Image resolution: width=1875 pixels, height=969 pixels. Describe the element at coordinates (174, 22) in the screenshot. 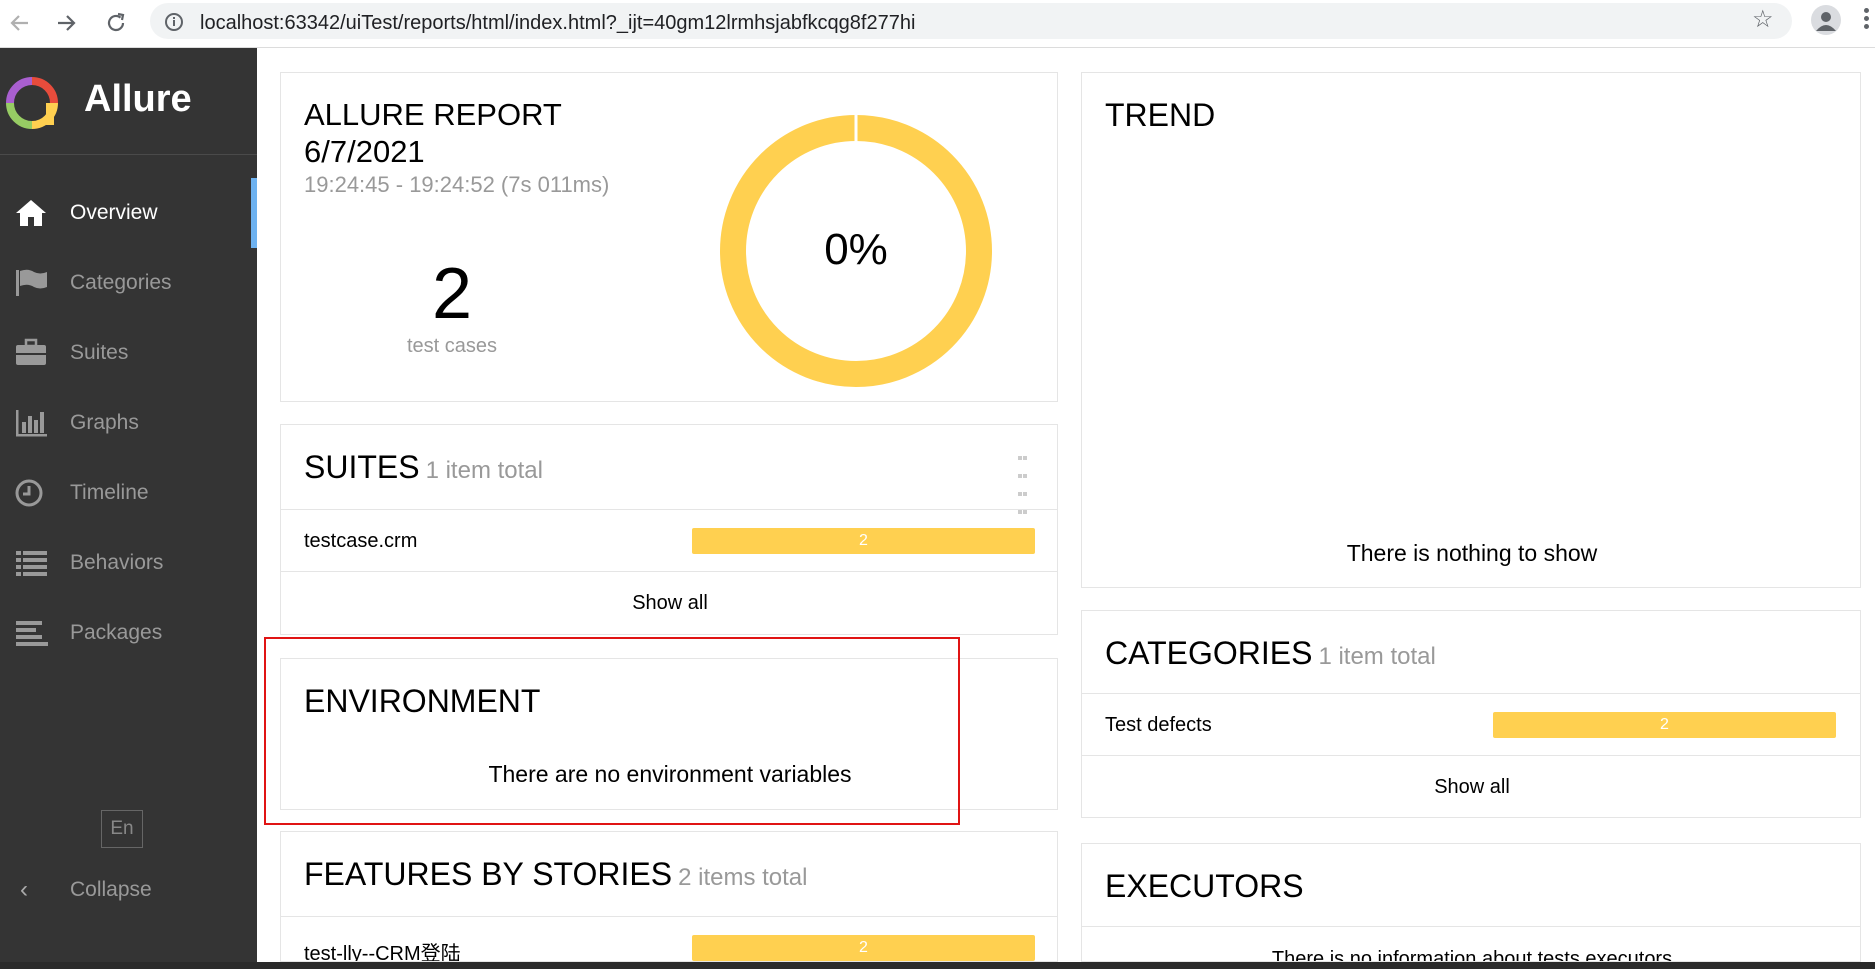

I see `info-icon` at that location.